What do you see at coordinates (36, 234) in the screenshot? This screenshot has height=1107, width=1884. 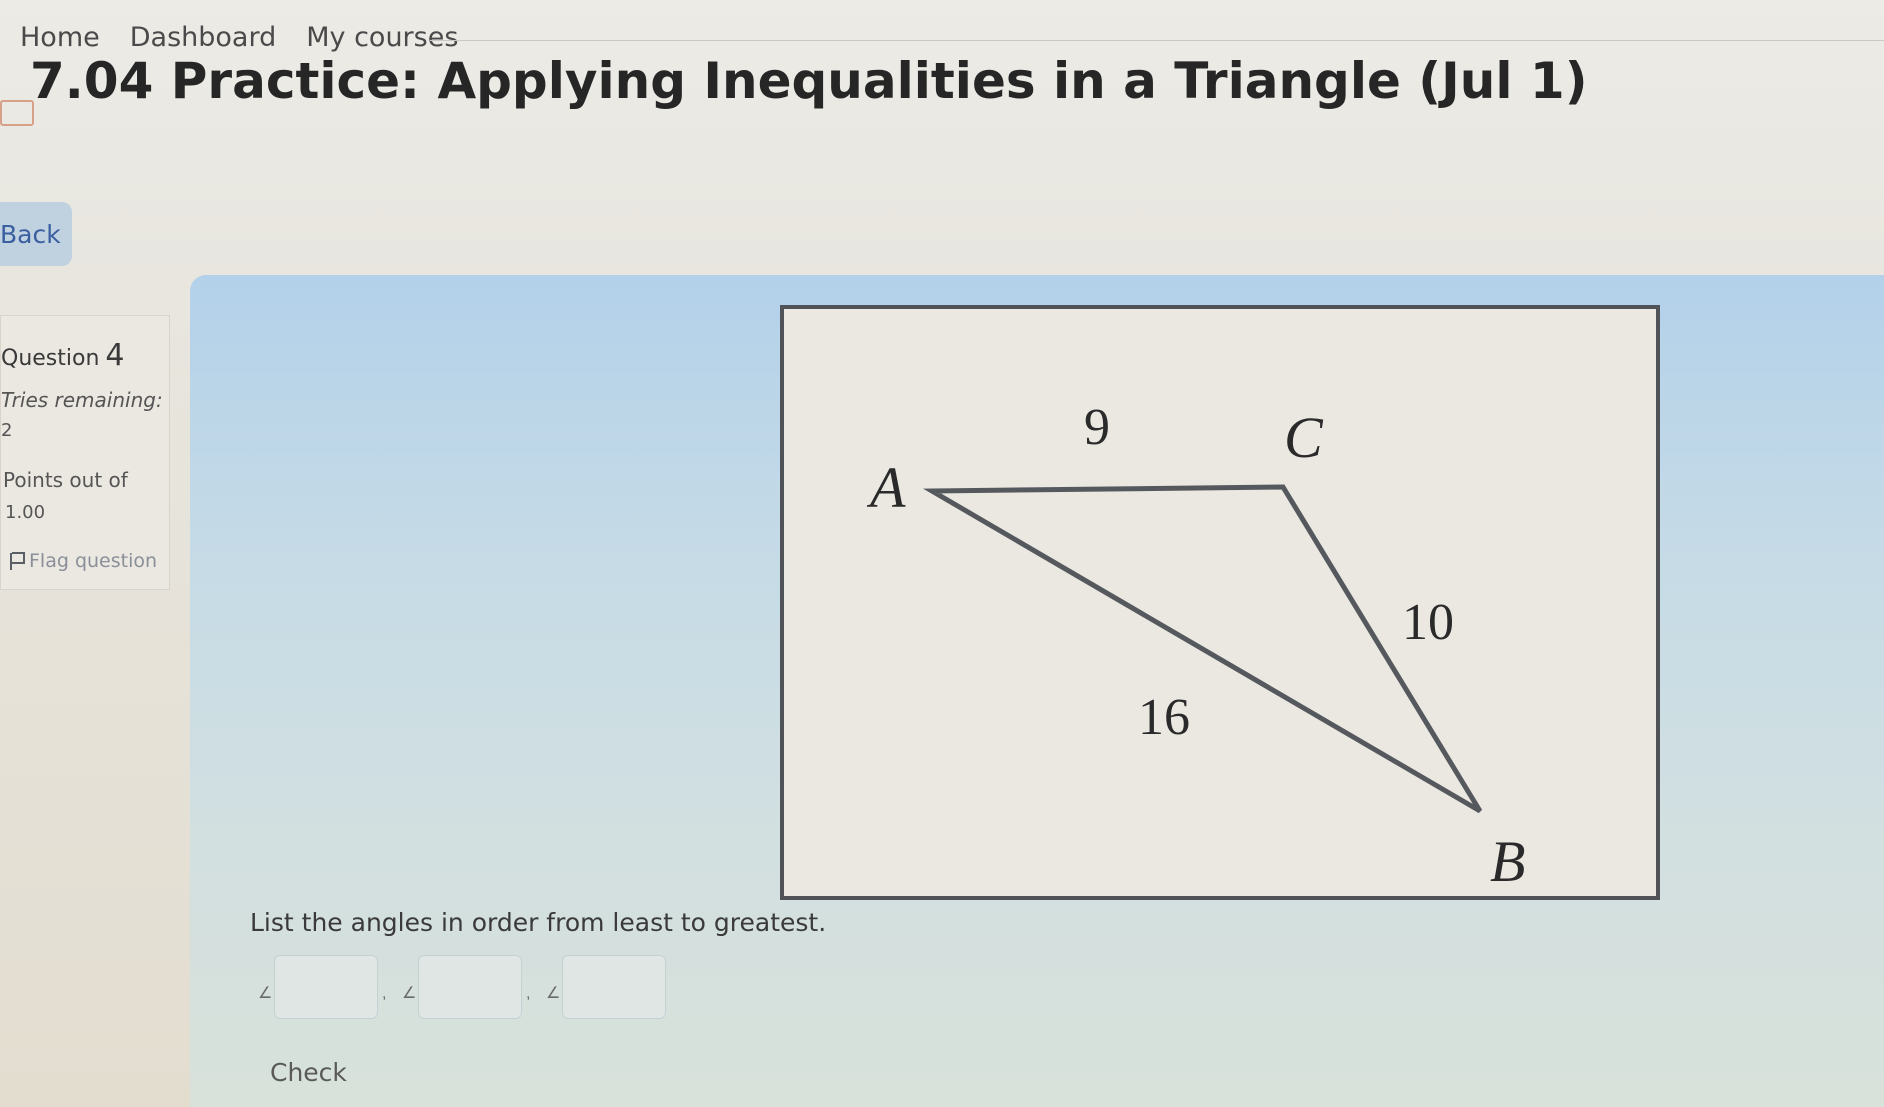 I see `back-button: Back` at bounding box center [36, 234].